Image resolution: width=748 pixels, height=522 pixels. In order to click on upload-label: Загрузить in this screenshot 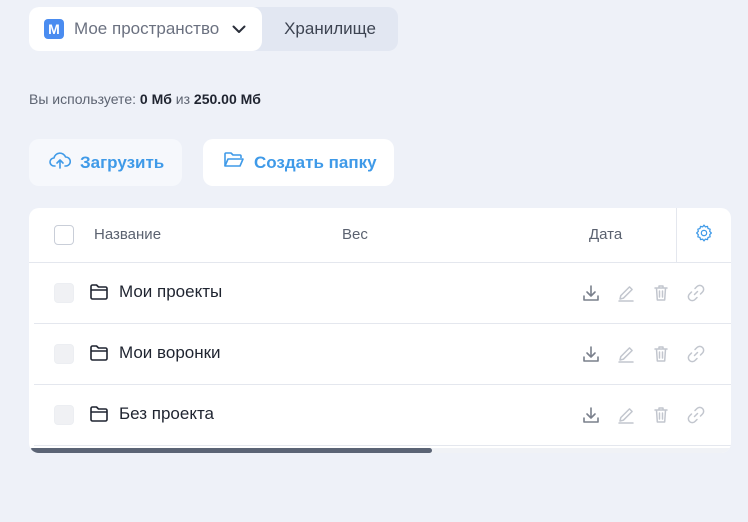, I will do `click(122, 162)`.